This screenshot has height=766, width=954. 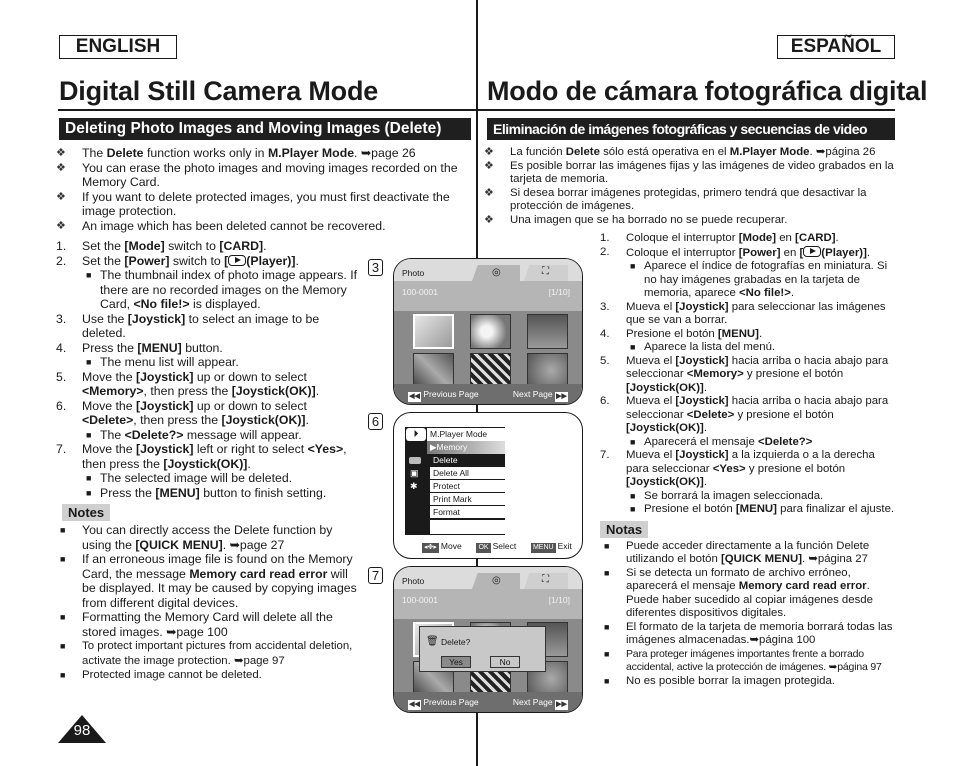 What do you see at coordinates (488, 349) in the screenshot?
I see `thumbnail-grid` at bounding box center [488, 349].